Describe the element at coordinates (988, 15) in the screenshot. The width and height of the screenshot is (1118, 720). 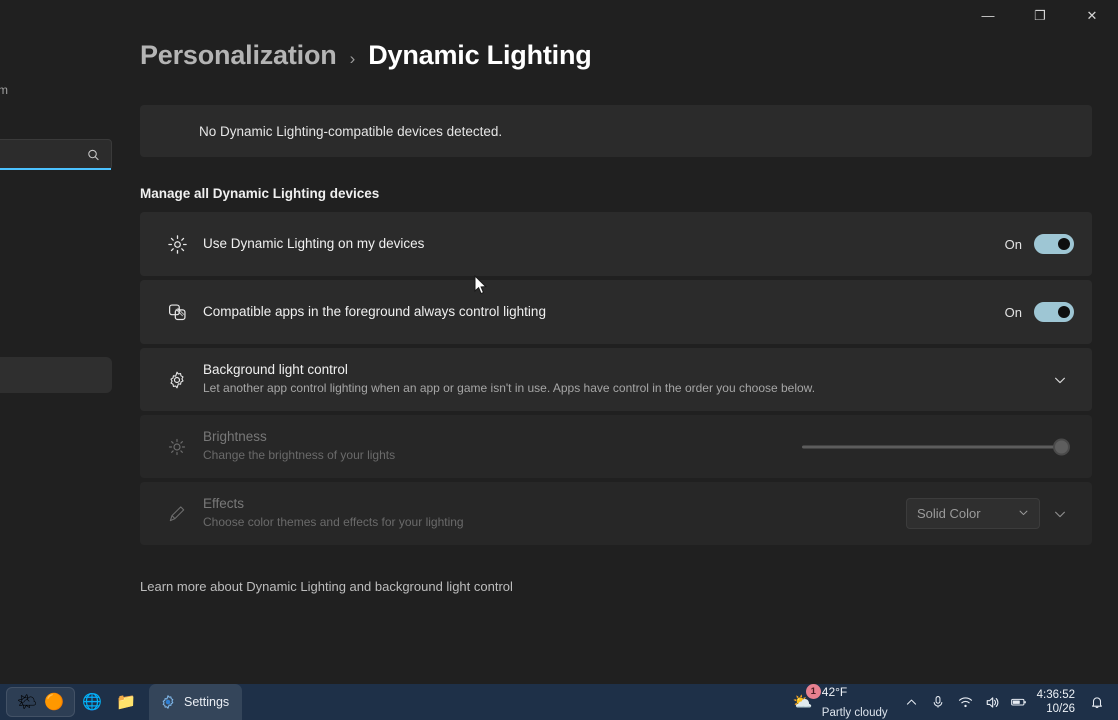
I see `minimize-button: —` at that location.